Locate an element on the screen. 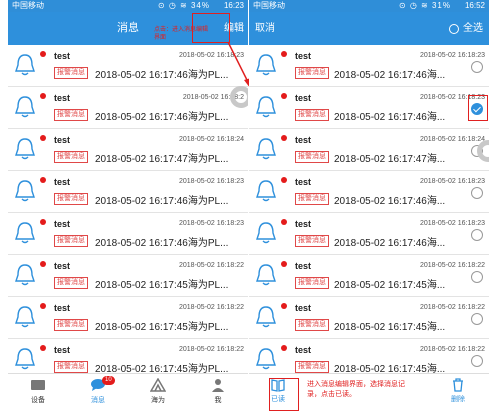 The height and width of the screenshot is (415, 496). select-all-label: 全选 is located at coordinates (473, 28).